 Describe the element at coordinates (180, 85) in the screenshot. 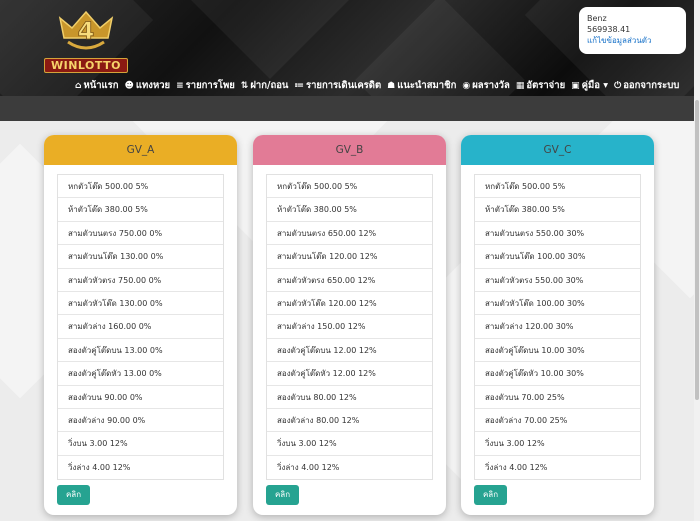

I see `list-icon: ≡` at that location.